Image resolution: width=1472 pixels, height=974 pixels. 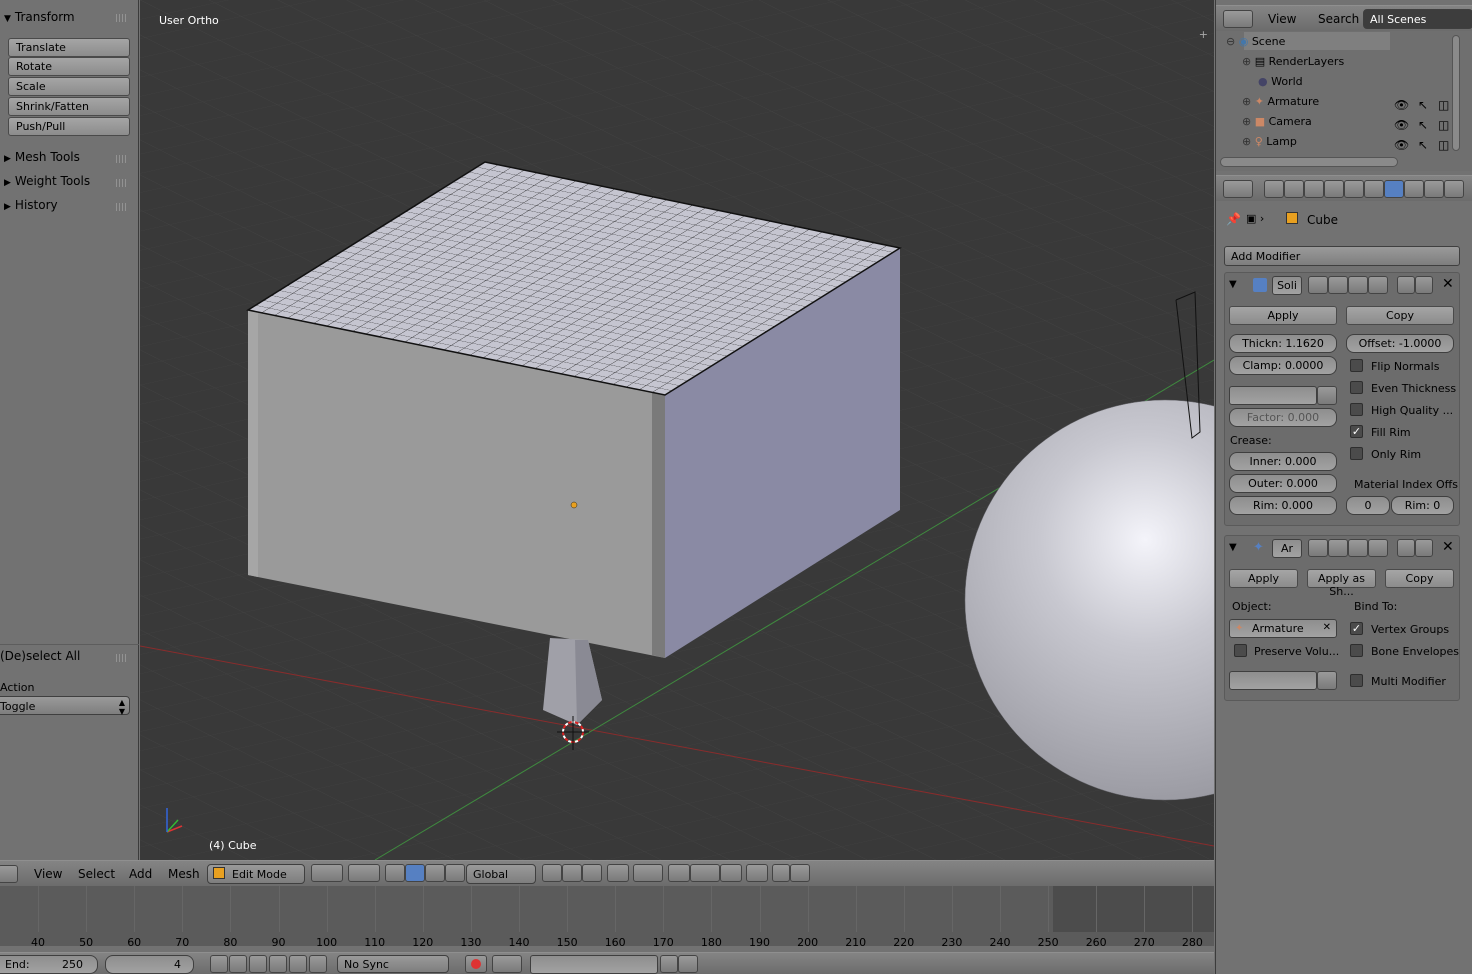 What do you see at coordinates (757, 873) in the screenshot?
I see `render-icon` at bounding box center [757, 873].